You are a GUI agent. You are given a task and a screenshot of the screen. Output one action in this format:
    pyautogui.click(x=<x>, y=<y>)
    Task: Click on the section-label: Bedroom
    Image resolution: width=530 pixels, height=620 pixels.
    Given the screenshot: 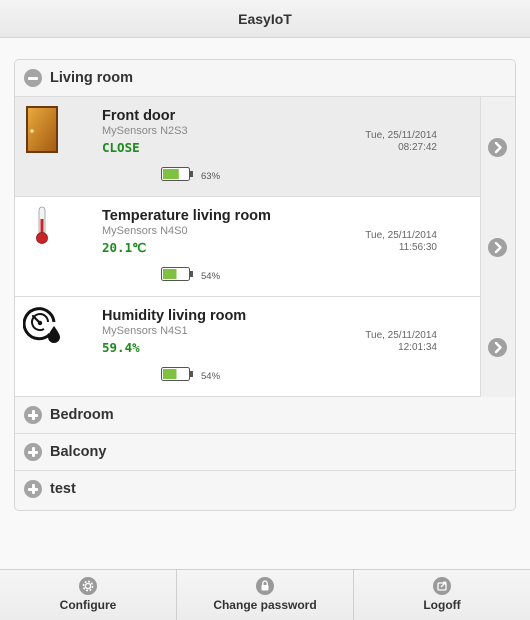 What is the action you would take?
    pyautogui.click(x=82, y=415)
    